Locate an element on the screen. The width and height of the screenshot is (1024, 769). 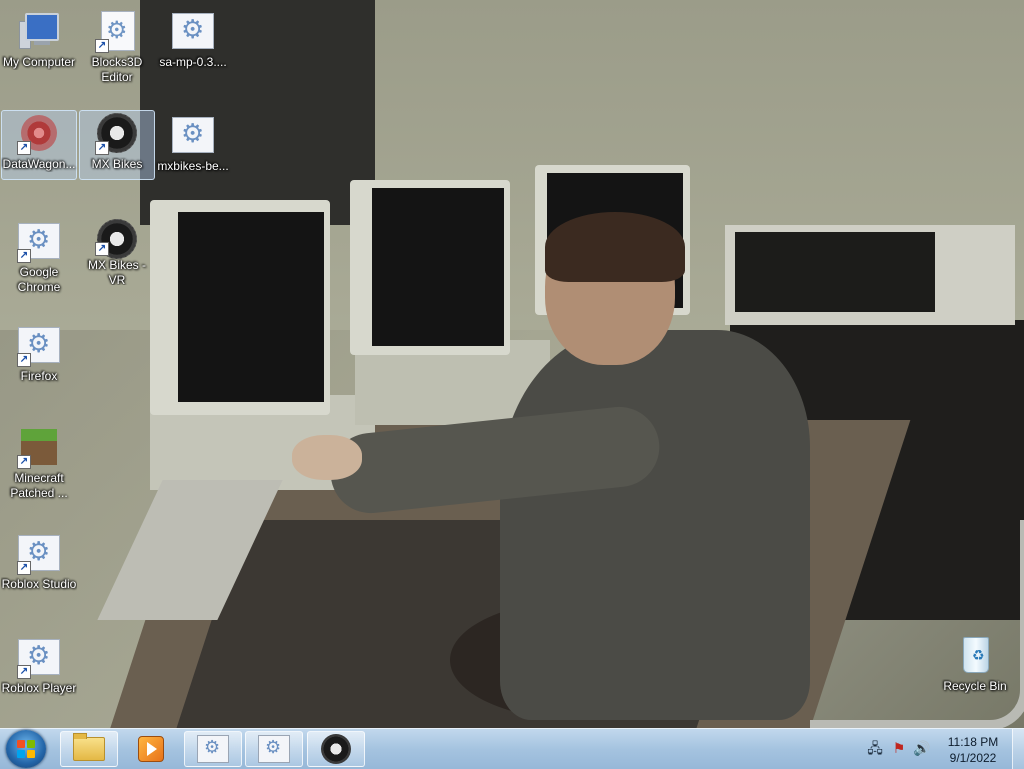
minecraft-block-icon: ↗ is located at coordinates (39, 448).